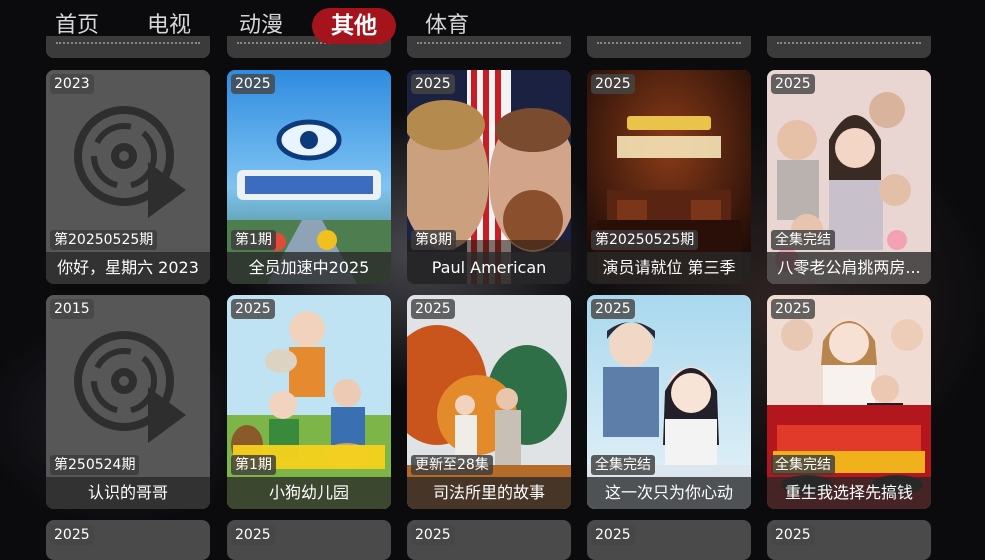 This screenshot has width=985, height=560. I want to click on tab-anime: 动漫, so click(261, 26).